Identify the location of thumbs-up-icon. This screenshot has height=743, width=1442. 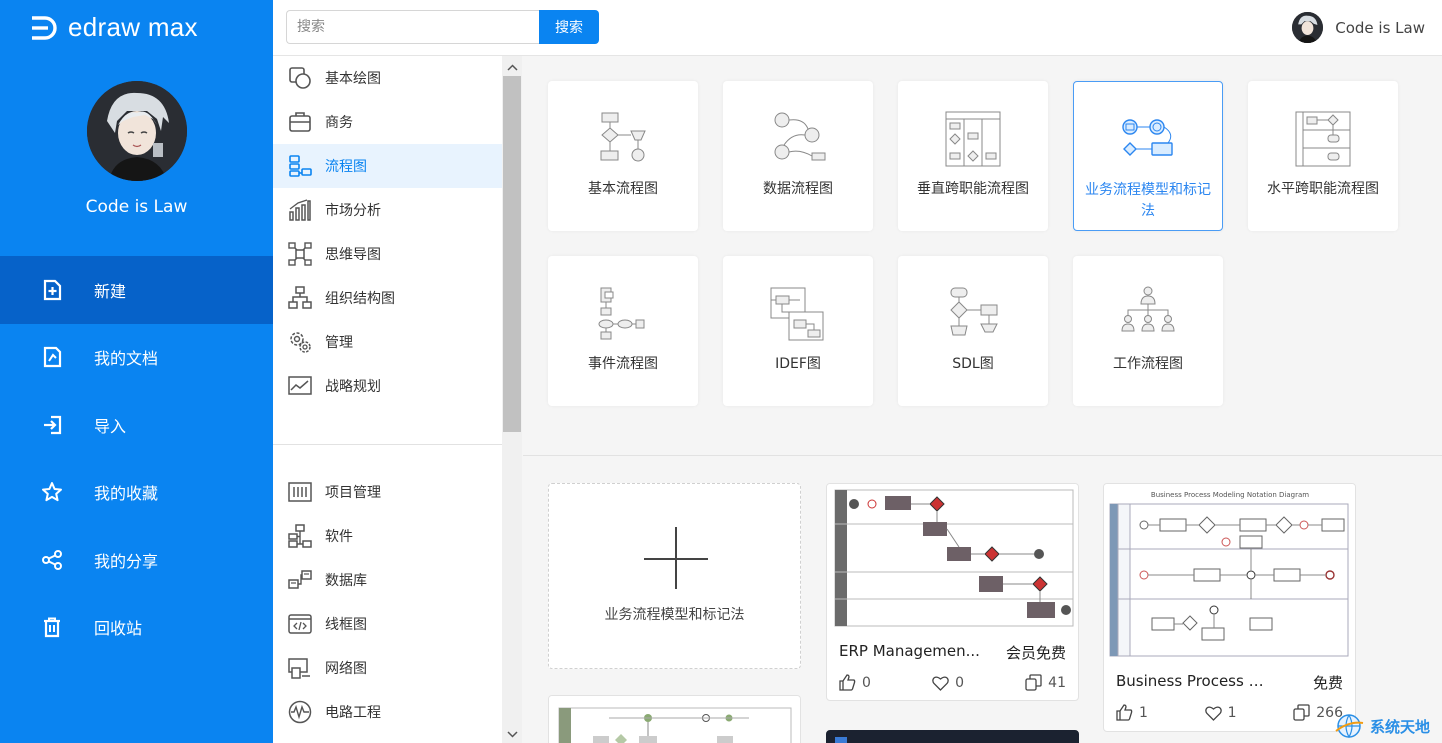
(847, 682).